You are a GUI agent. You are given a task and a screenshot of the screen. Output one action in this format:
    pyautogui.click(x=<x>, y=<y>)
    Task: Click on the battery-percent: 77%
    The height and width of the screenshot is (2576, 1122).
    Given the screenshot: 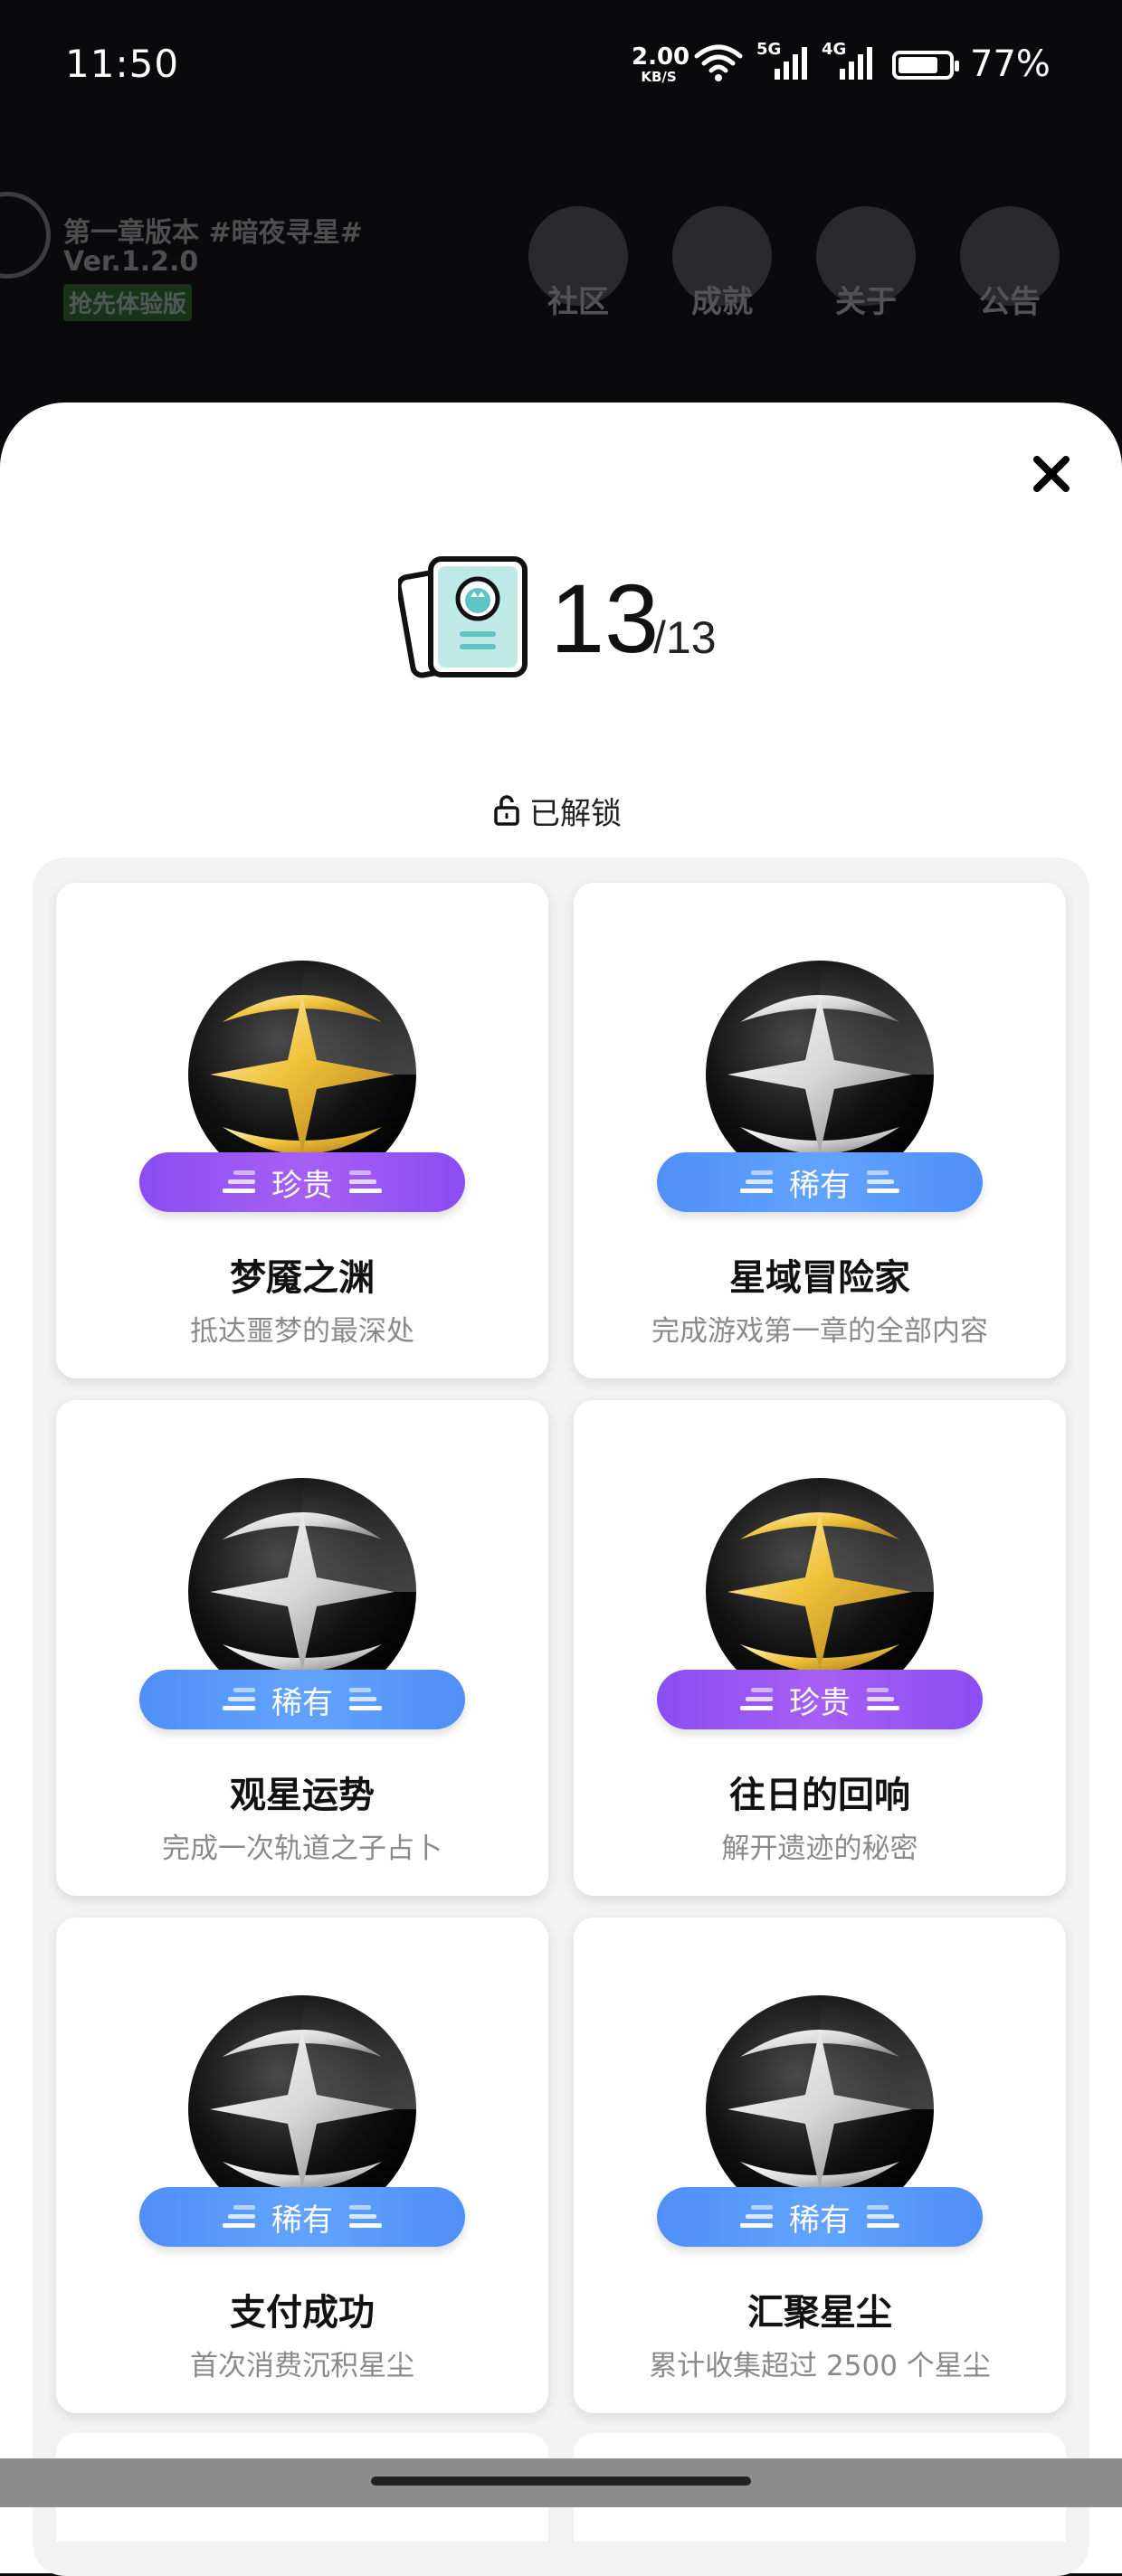 What is the action you would take?
    pyautogui.click(x=1010, y=64)
    